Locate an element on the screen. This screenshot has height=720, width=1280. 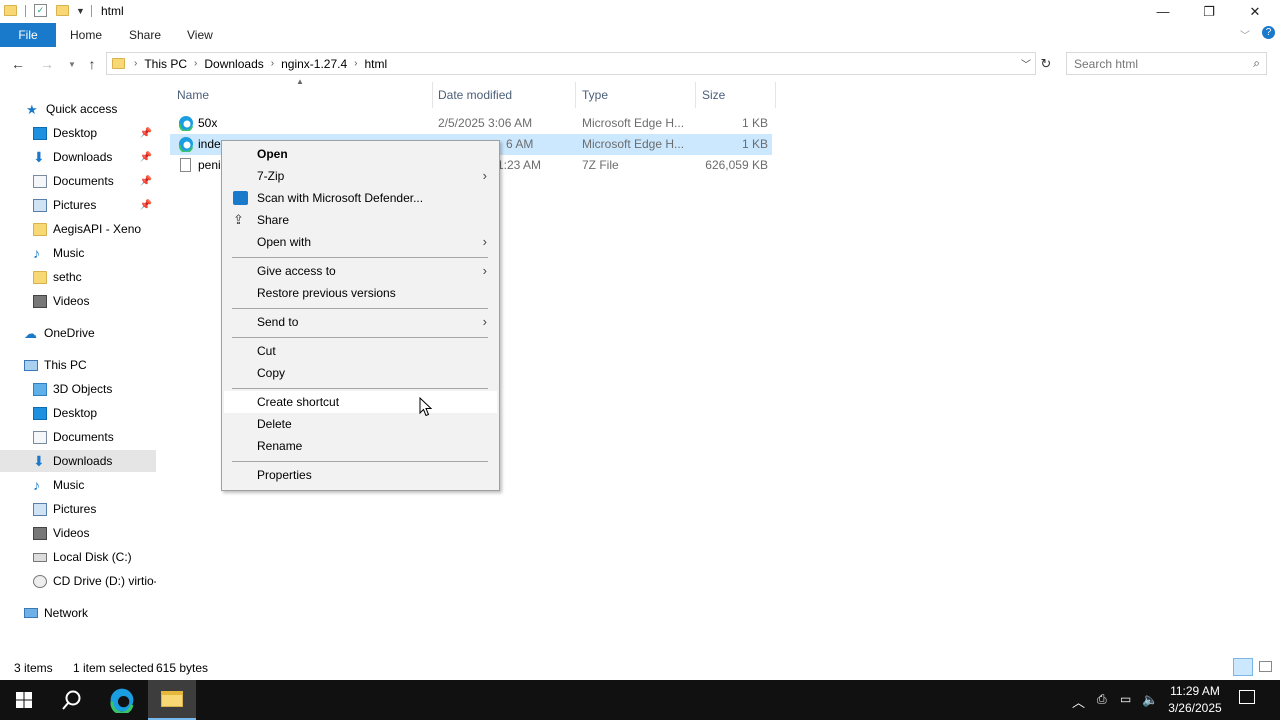
sidebar-item-pc-downloads: ⬇ Downloads is located at coordinates (78, 461).